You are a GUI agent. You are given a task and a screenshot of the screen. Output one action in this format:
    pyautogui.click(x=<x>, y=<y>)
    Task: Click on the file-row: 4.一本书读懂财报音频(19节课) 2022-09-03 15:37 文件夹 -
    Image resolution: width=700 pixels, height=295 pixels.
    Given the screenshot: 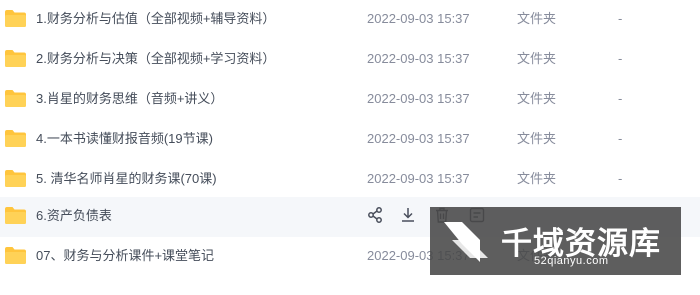 What is the action you would take?
    pyautogui.click(x=350, y=140)
    